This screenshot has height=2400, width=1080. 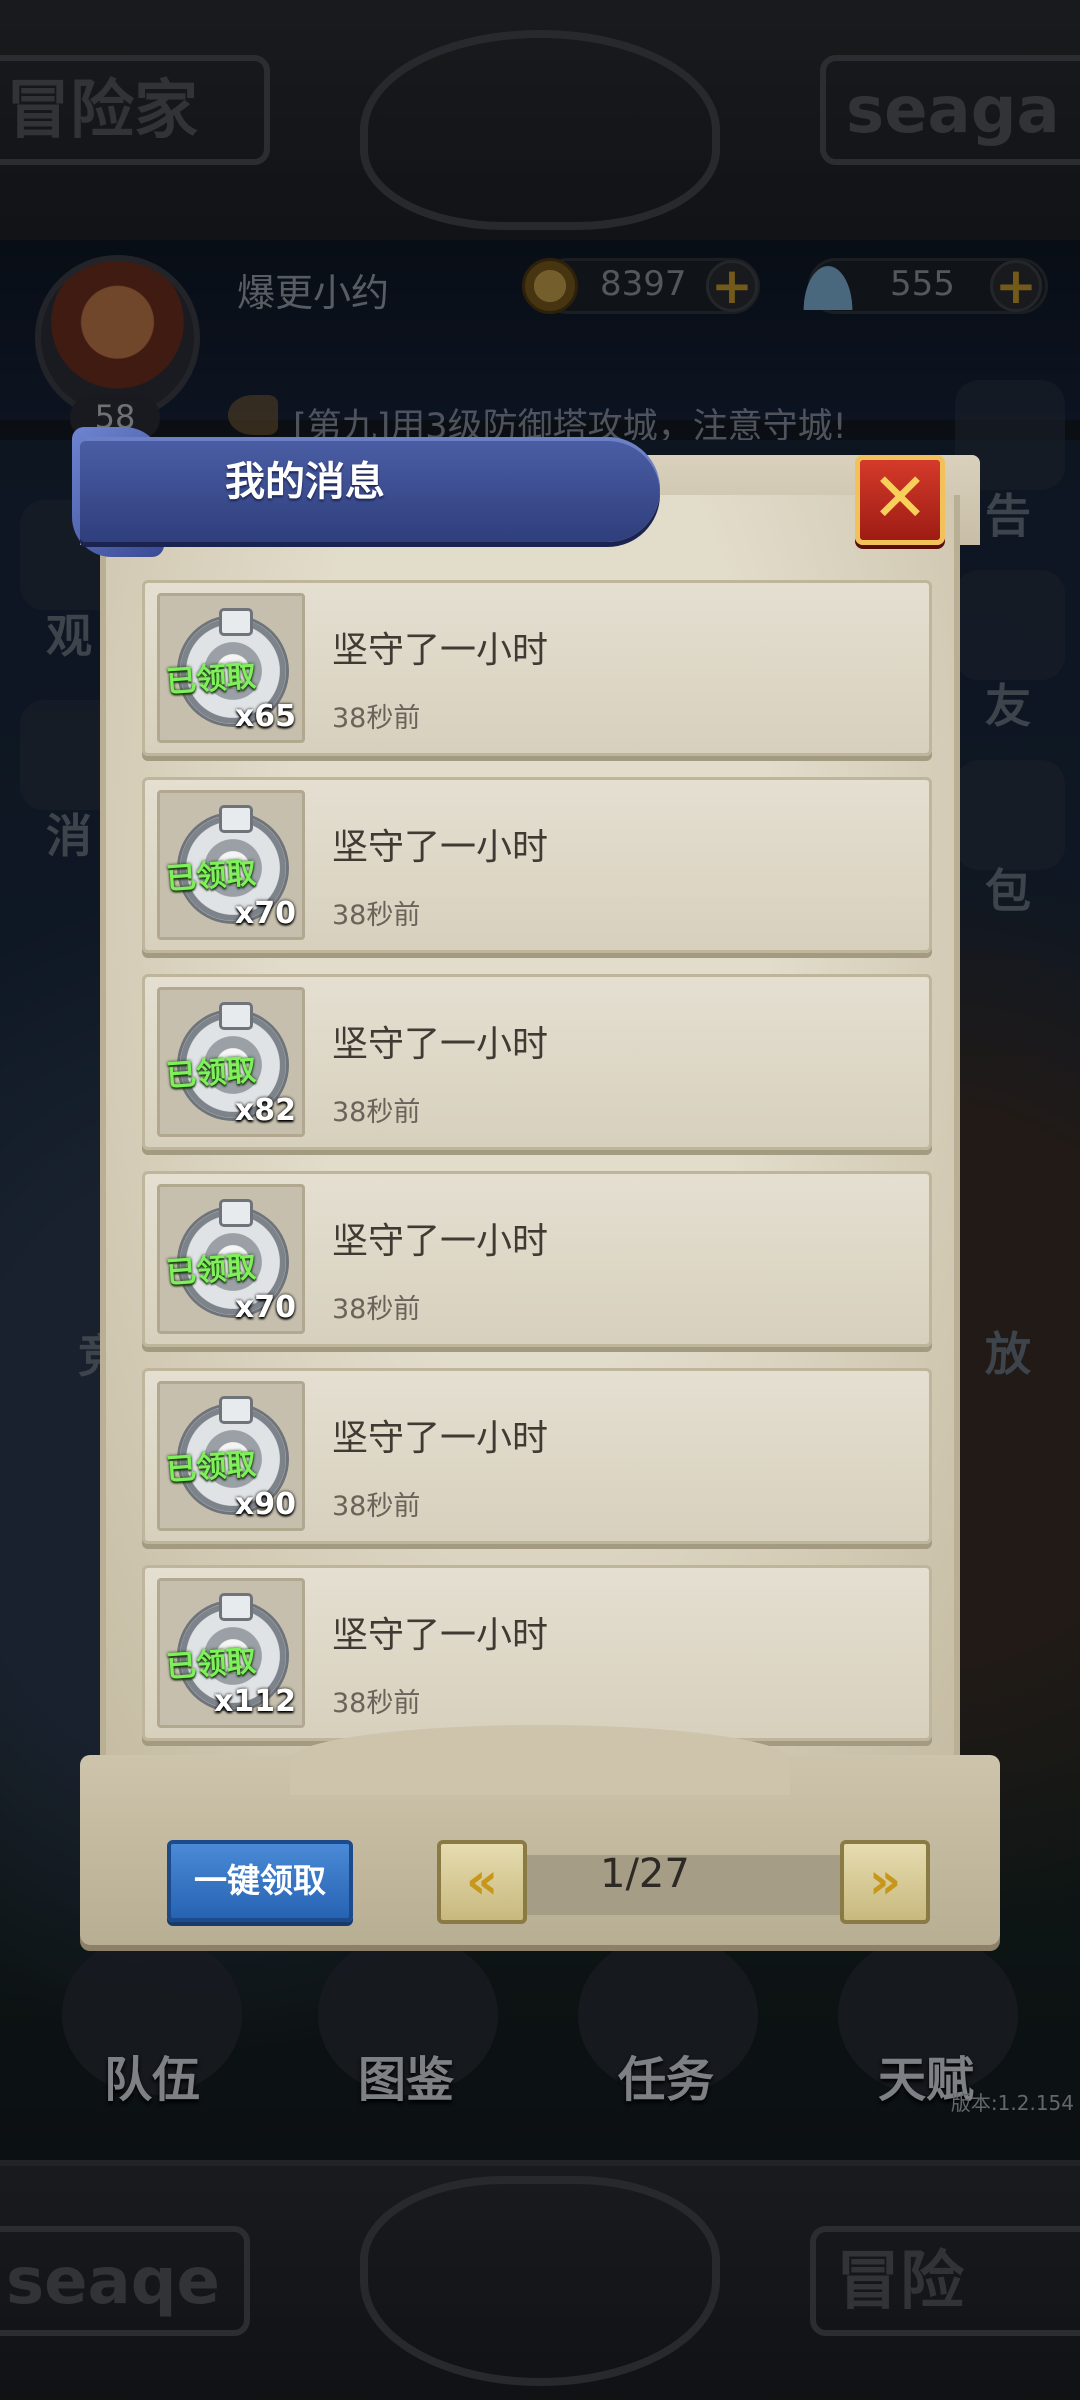 I want to click on reward-quantity: x112, so click(x=255, y=1701).